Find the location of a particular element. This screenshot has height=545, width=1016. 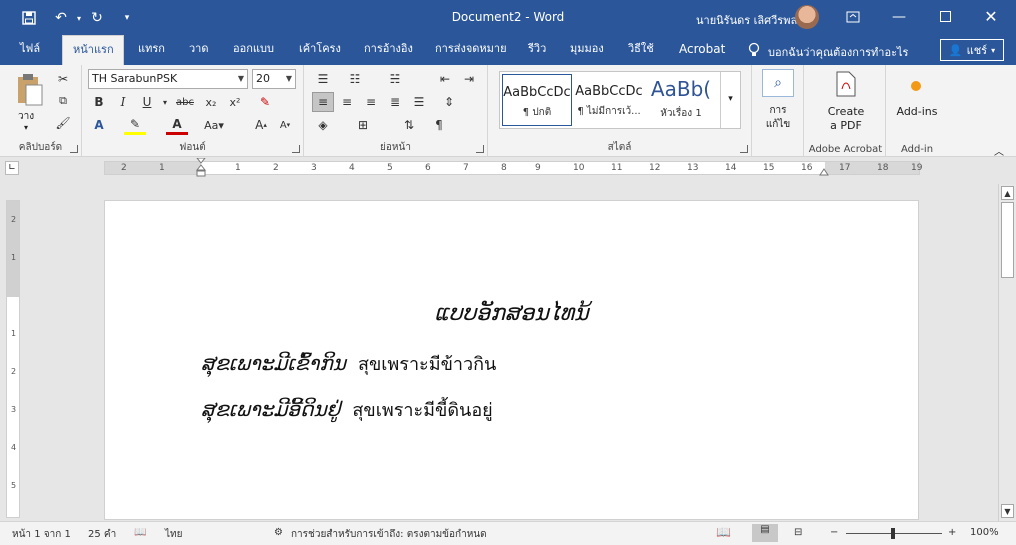

tab-home: หน้าแรก is located at coordinates (93, 50).